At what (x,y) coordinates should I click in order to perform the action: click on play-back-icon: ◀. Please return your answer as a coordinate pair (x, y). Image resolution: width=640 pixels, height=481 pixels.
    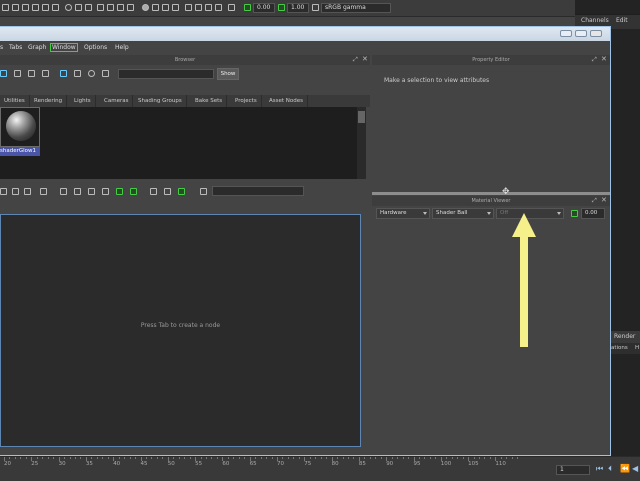
    Looking at the image, I should click on (635, 468).